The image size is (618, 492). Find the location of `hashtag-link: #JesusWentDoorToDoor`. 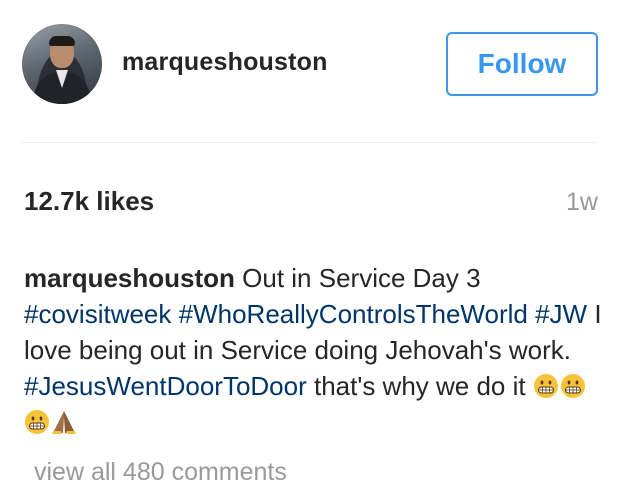

hashtag-link: #JesusWentDoorToDoor is located at coordinates (165, 386).